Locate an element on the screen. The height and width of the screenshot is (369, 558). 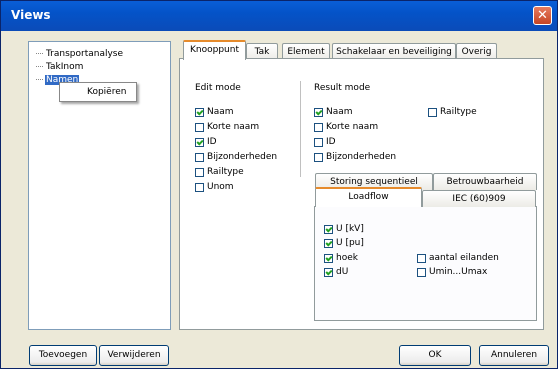
subtab-loadflow: Loadflow is located at coordinates (368, 197).